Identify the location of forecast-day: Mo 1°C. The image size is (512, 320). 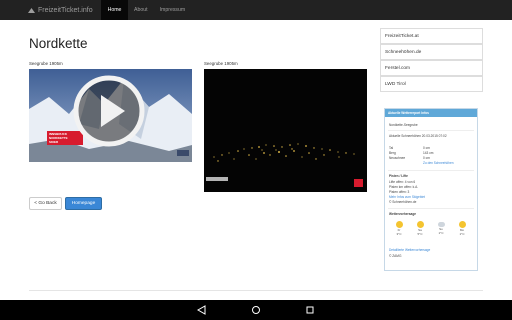
(462, 228).